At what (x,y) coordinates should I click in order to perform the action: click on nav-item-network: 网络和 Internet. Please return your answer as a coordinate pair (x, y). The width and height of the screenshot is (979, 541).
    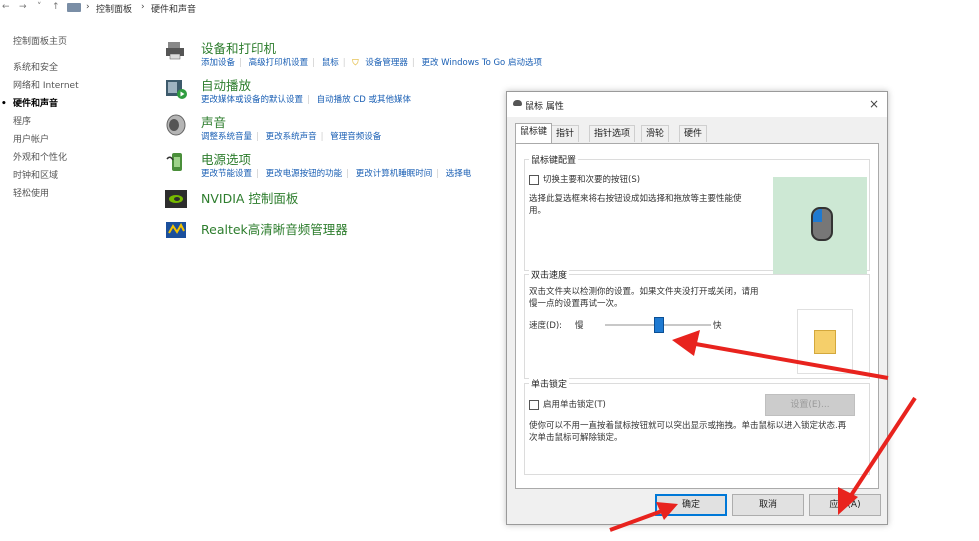
    Looking at the image, I should click on (46, 86).